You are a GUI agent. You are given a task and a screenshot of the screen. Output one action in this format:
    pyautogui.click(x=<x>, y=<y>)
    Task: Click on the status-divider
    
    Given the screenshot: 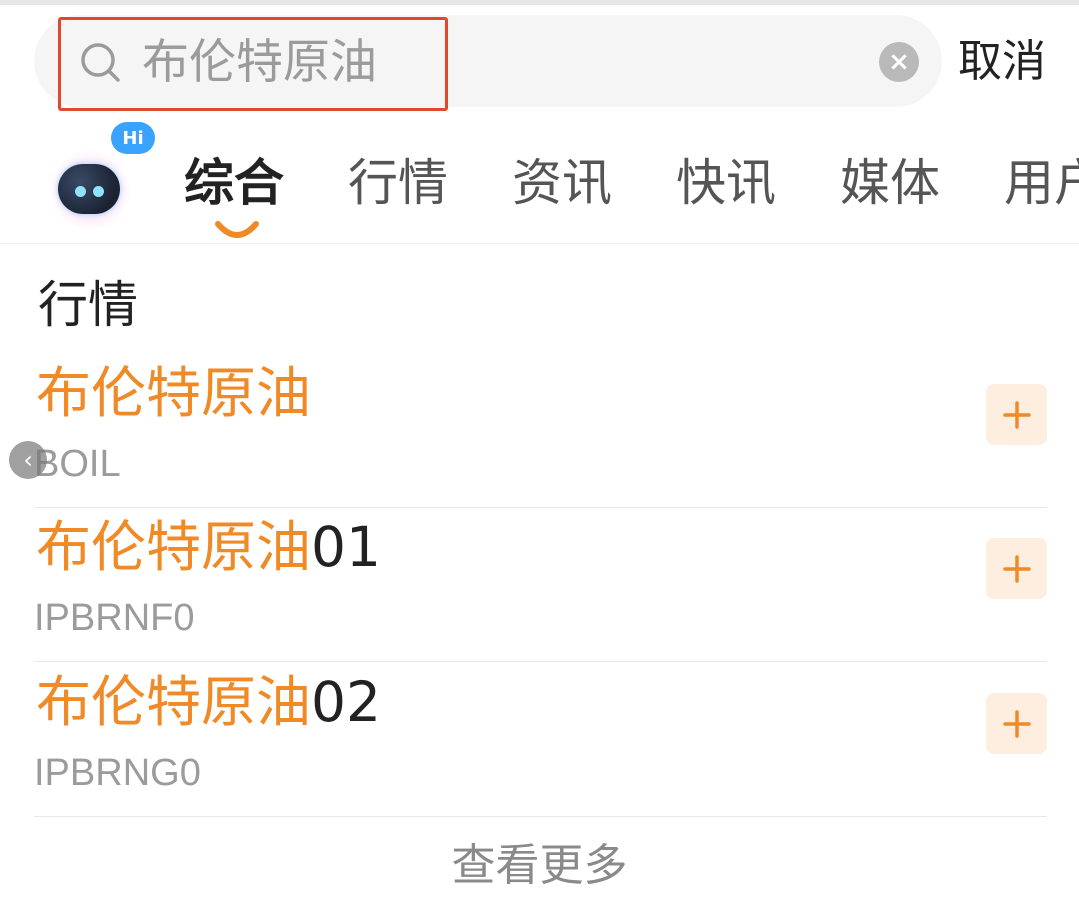 What is the action you would take?
    pyautogui.click(x=539, y=2)
    